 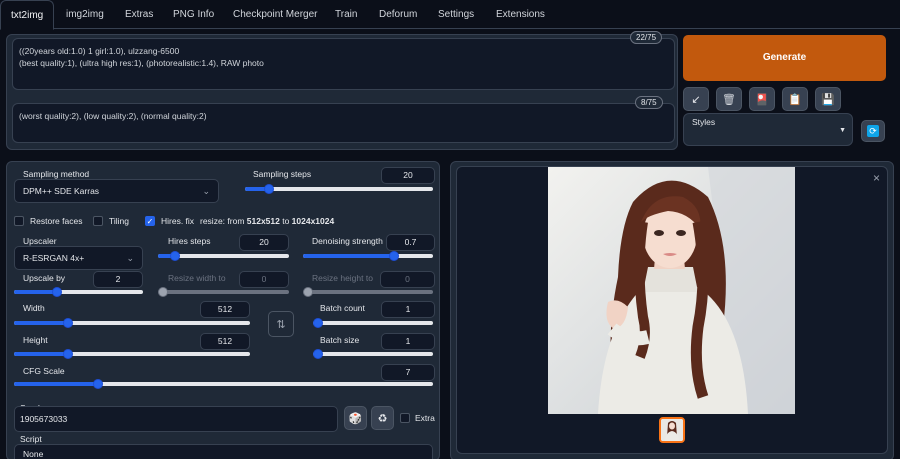 I want to click on width-slider, so click(x=132, y=323).